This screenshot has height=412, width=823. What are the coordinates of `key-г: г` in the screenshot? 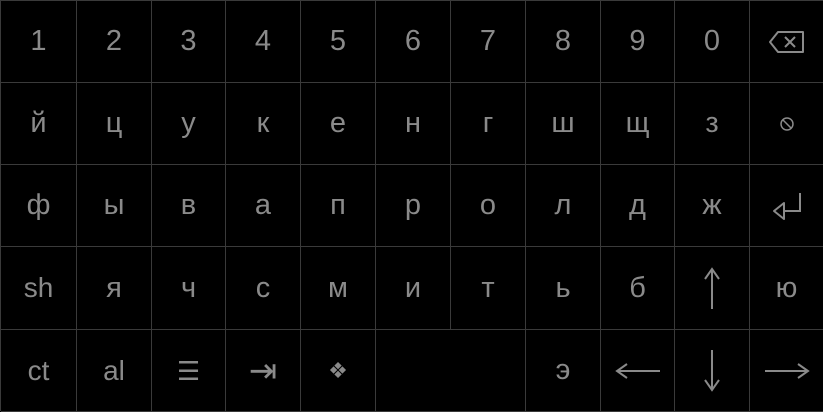 It's located at (488, 124).